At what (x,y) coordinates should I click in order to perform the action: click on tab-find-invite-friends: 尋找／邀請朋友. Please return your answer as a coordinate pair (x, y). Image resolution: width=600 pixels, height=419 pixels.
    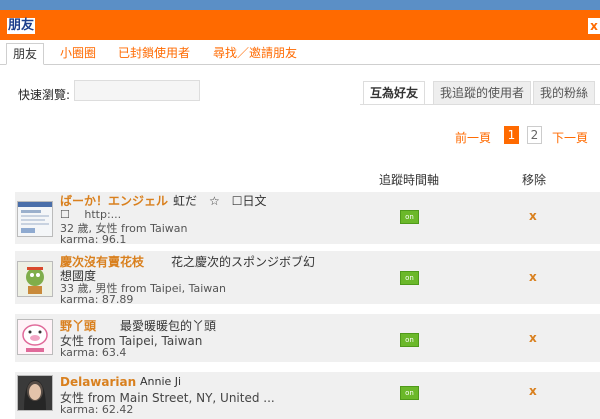
    Looking at the image, I should click on (255, 53).